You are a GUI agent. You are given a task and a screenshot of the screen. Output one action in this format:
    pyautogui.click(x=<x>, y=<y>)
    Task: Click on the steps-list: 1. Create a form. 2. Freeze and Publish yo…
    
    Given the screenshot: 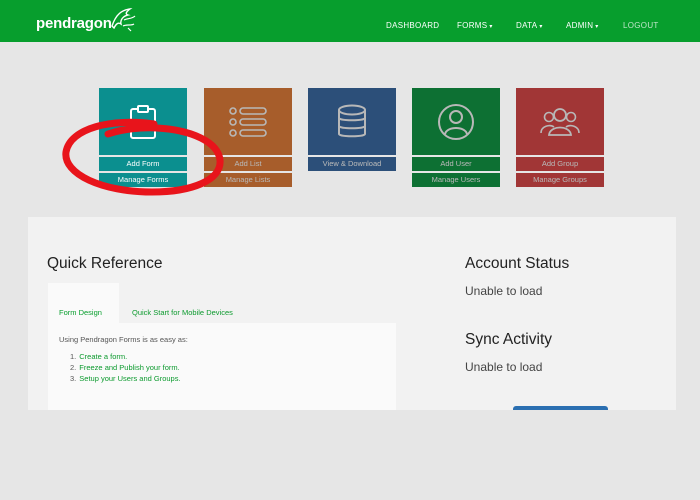 What is the action you would take?
    pyautogui.click(x=125, y=367)
    